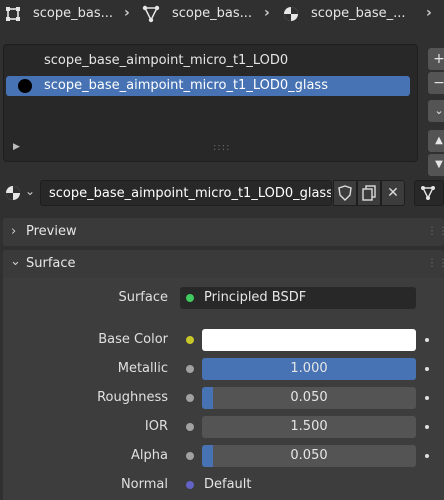 This screenshot has width=444, height=500. I want to click on add-slot-button: +, so click(436, 59).